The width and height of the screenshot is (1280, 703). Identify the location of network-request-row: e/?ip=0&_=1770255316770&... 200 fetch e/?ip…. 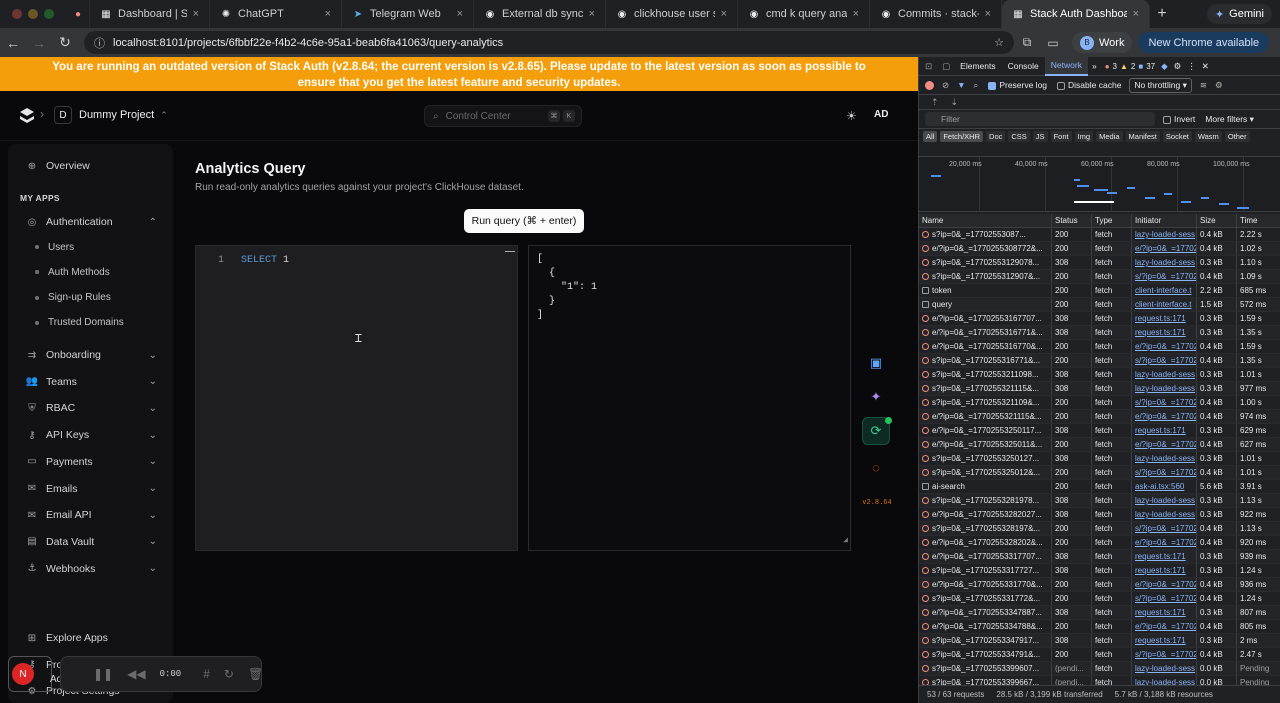
(1099, 347).